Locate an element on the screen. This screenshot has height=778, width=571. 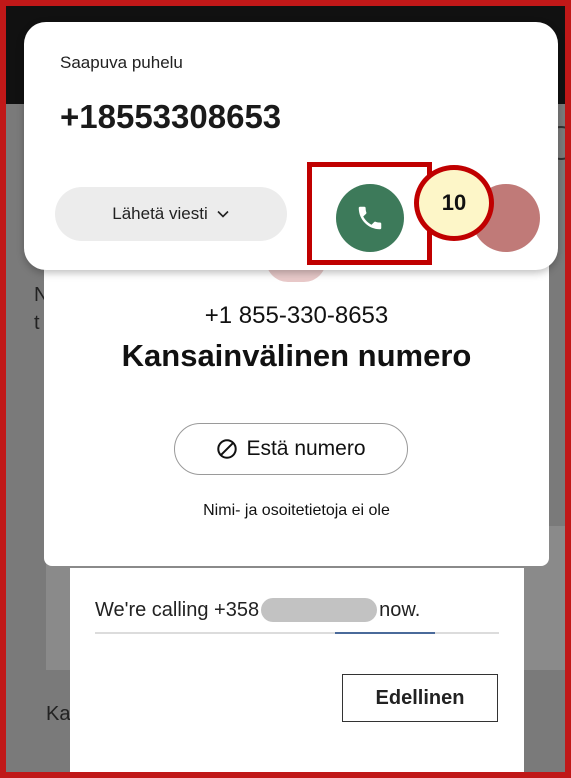
calling-status: We're calling +358 now. is located at coordinates (257, 610).